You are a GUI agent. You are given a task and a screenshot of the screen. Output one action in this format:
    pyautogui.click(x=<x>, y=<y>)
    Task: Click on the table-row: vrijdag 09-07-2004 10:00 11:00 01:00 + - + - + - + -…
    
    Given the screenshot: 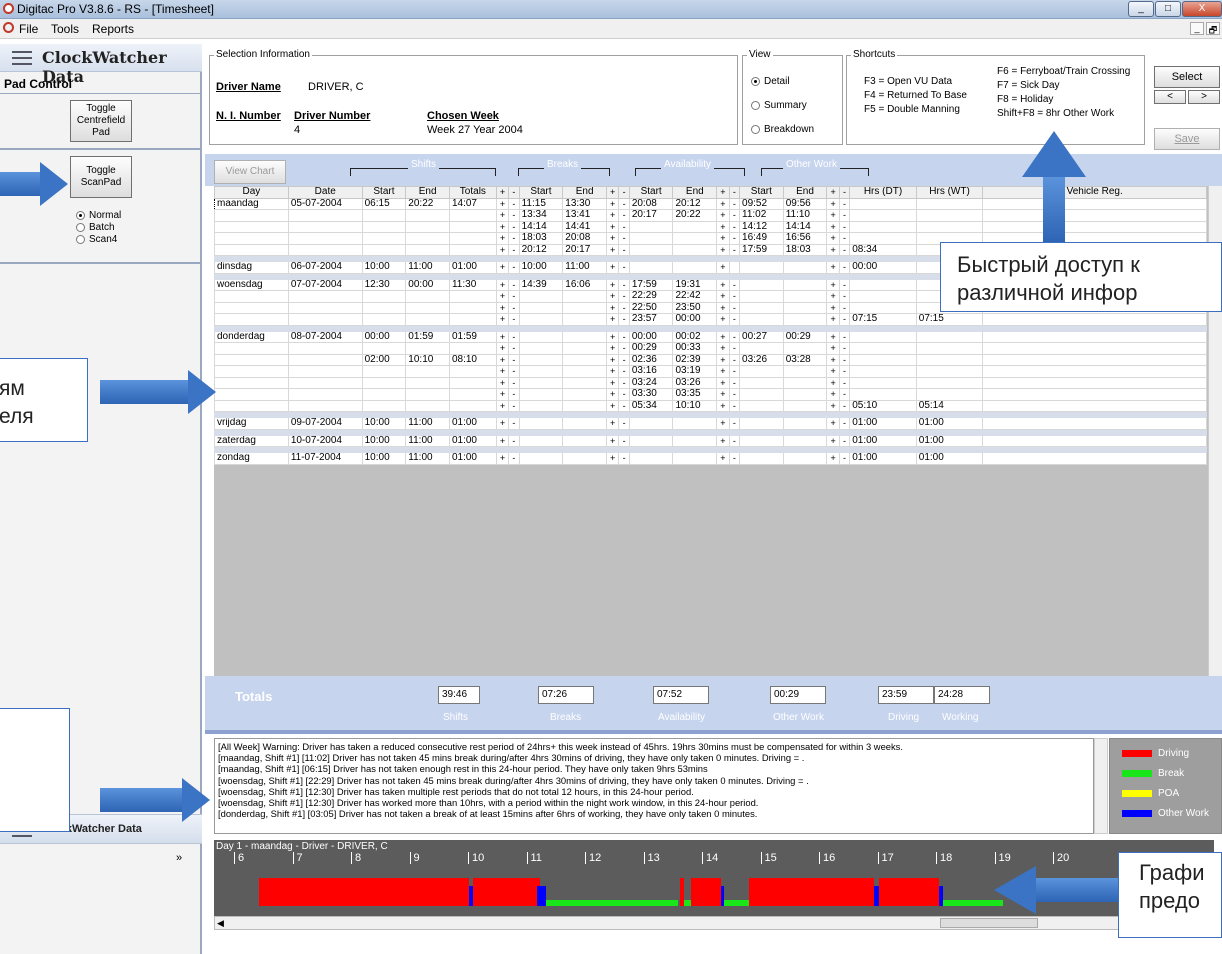 What is the action you would take?
    pyautogui.click(x=710, y=423)
    